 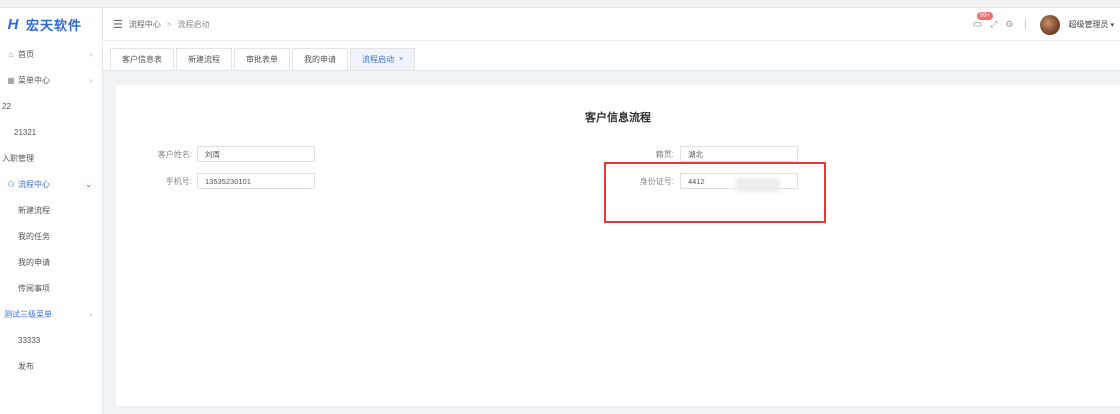 I want to click on highlight-annotation, so click(x=715, y=192).